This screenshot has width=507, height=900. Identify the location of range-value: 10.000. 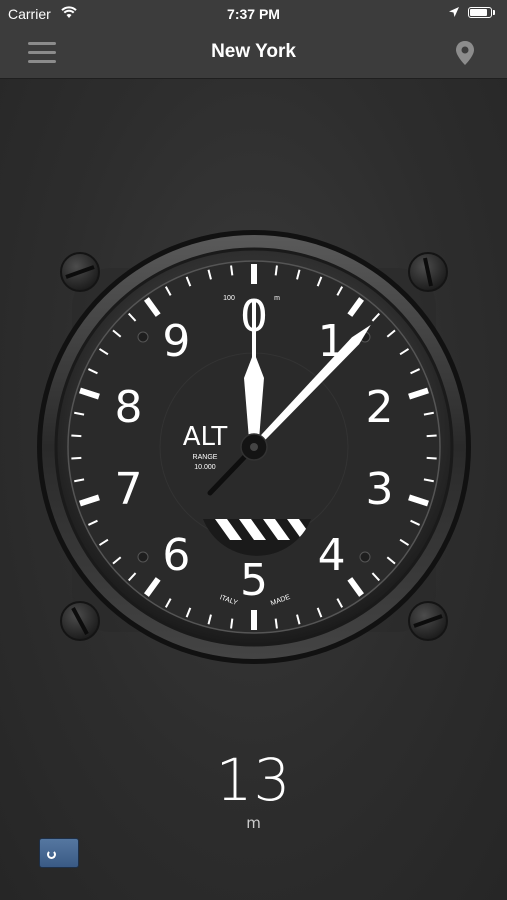
(205, 467).